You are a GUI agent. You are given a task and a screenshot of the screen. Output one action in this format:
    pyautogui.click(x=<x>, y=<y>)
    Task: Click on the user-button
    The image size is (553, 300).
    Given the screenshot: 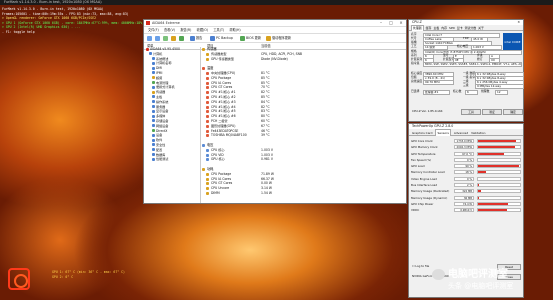 What is the action you would take?
    pyautogui.click(x=174, y=38)
    